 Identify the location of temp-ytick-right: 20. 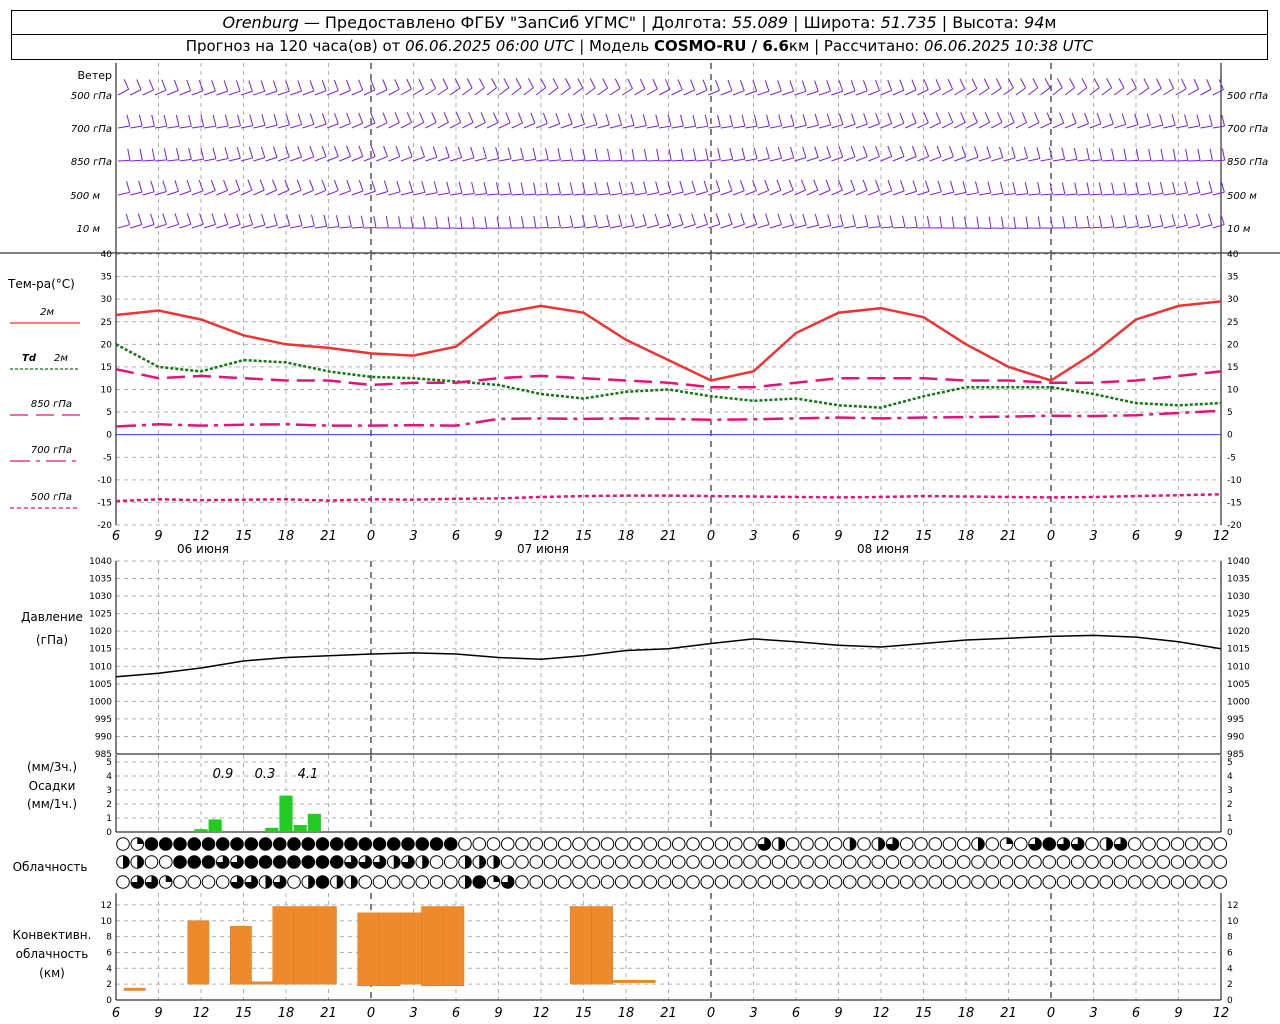
(1233, 345).